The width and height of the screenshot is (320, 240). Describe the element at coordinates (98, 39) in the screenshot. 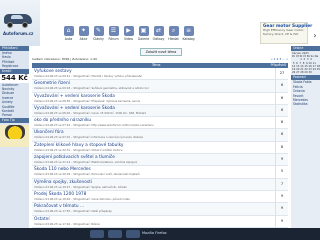

I see `toolbar-label: Články` at that location.